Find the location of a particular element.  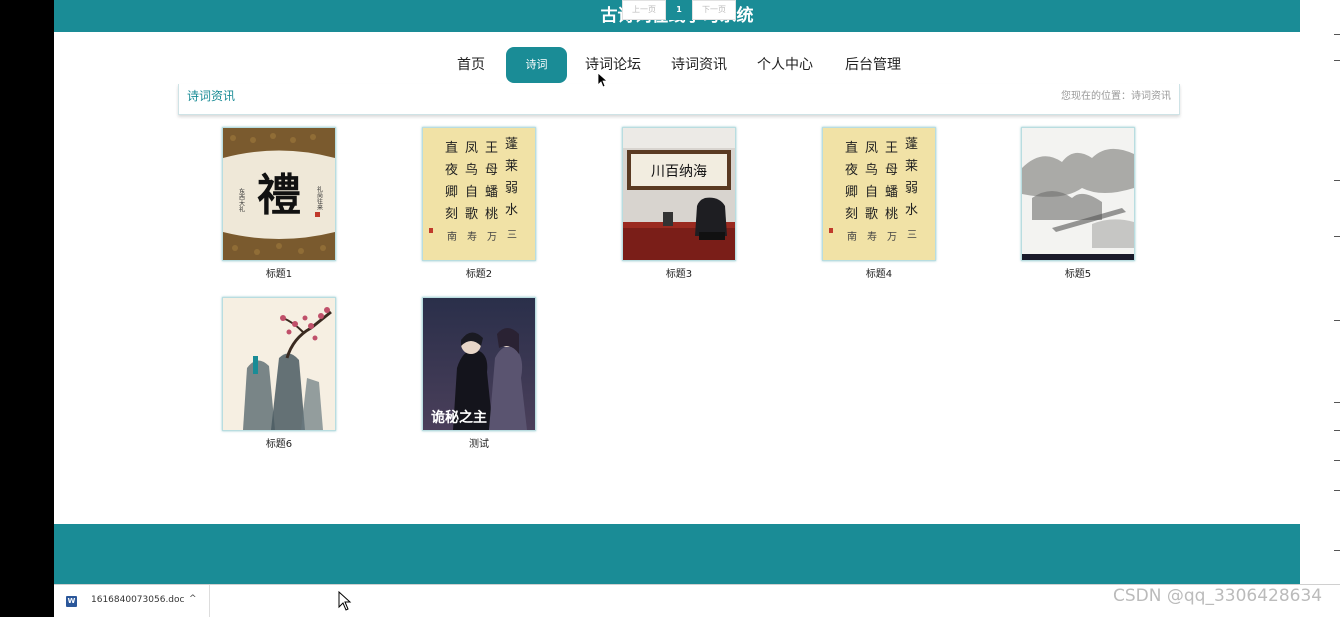

poem-card: 诡秘之主 测试 is located at coordinates (479, 373).